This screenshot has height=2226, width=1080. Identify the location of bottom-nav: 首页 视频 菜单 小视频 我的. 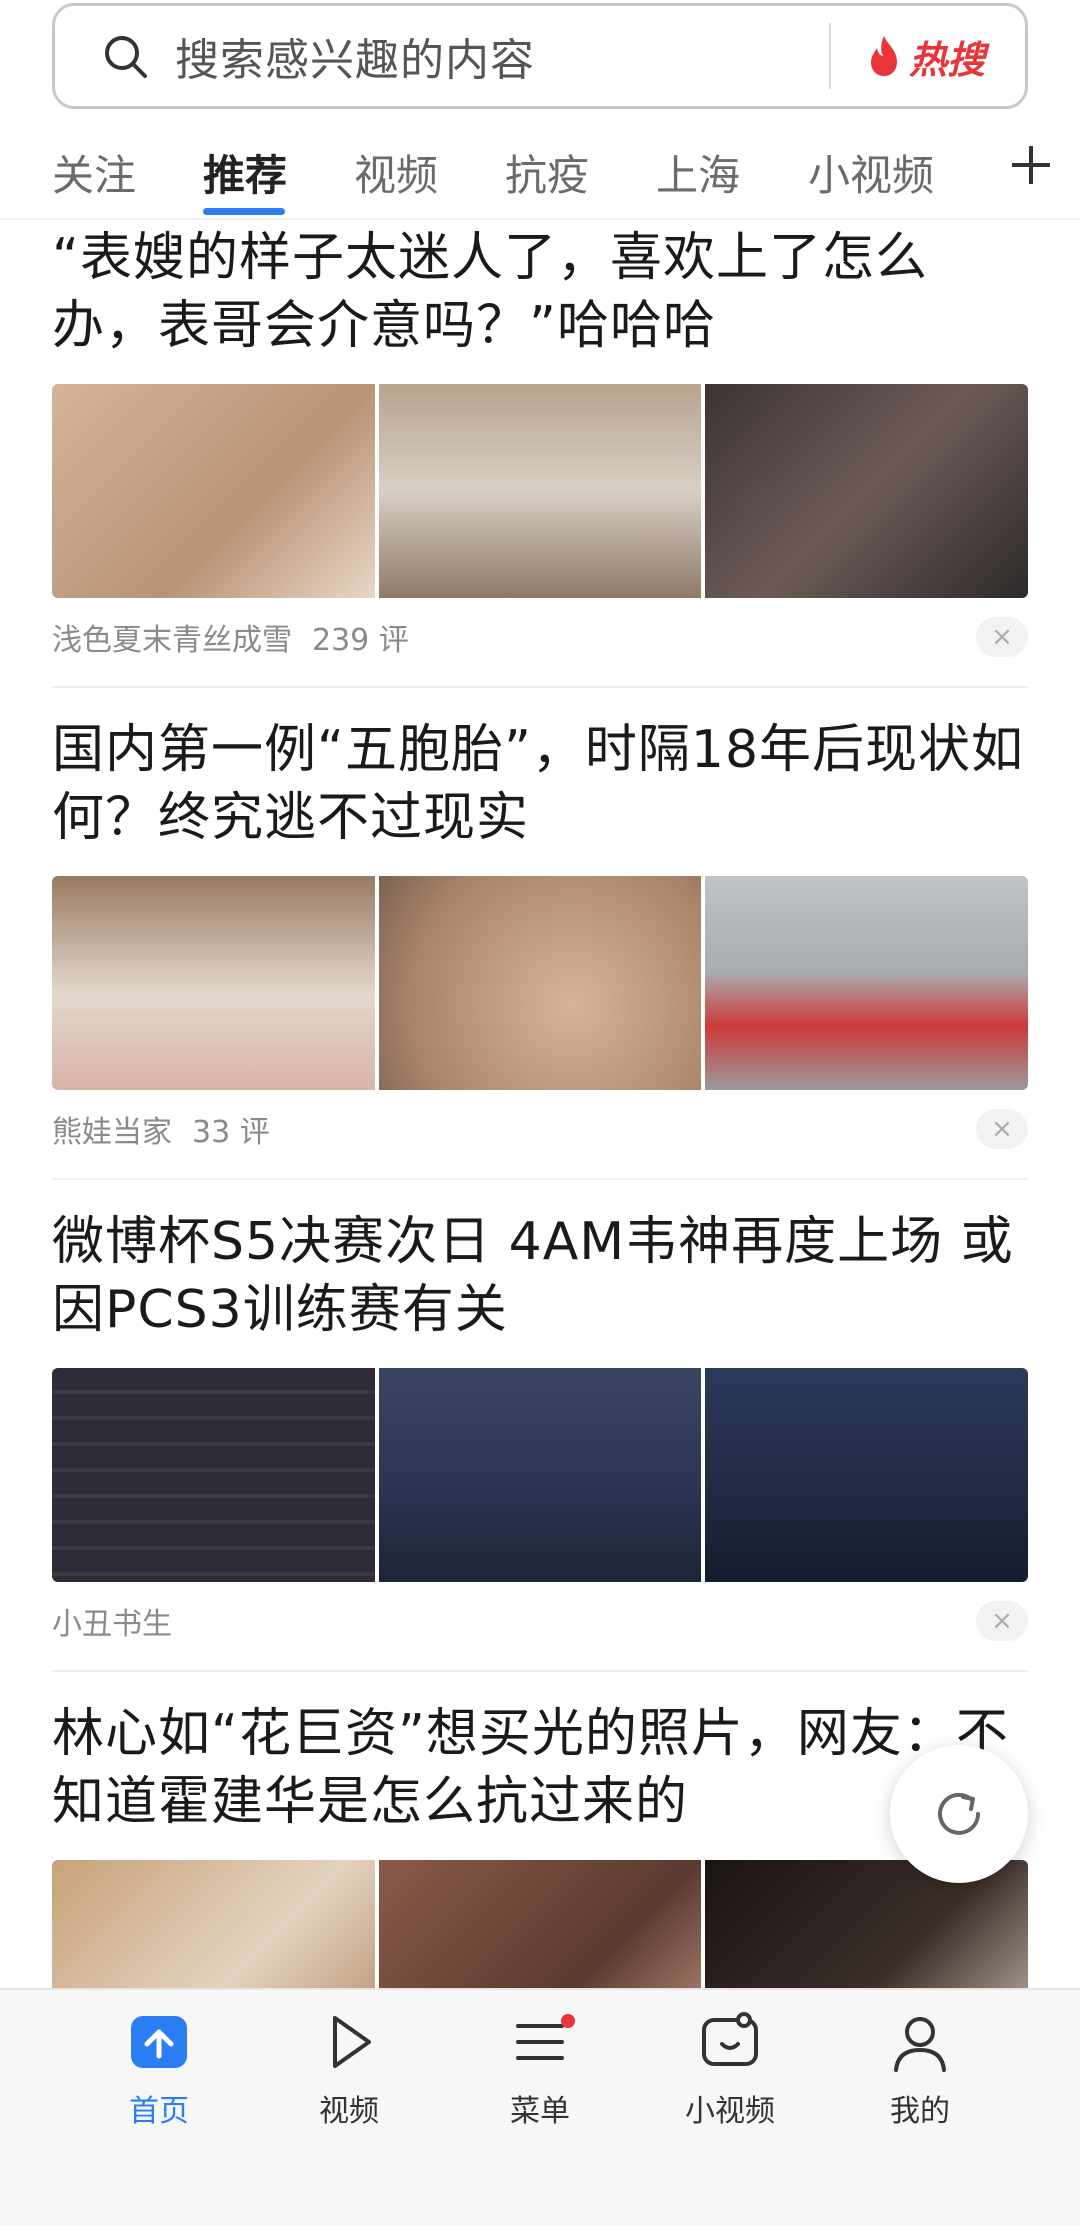
(540, 2107).